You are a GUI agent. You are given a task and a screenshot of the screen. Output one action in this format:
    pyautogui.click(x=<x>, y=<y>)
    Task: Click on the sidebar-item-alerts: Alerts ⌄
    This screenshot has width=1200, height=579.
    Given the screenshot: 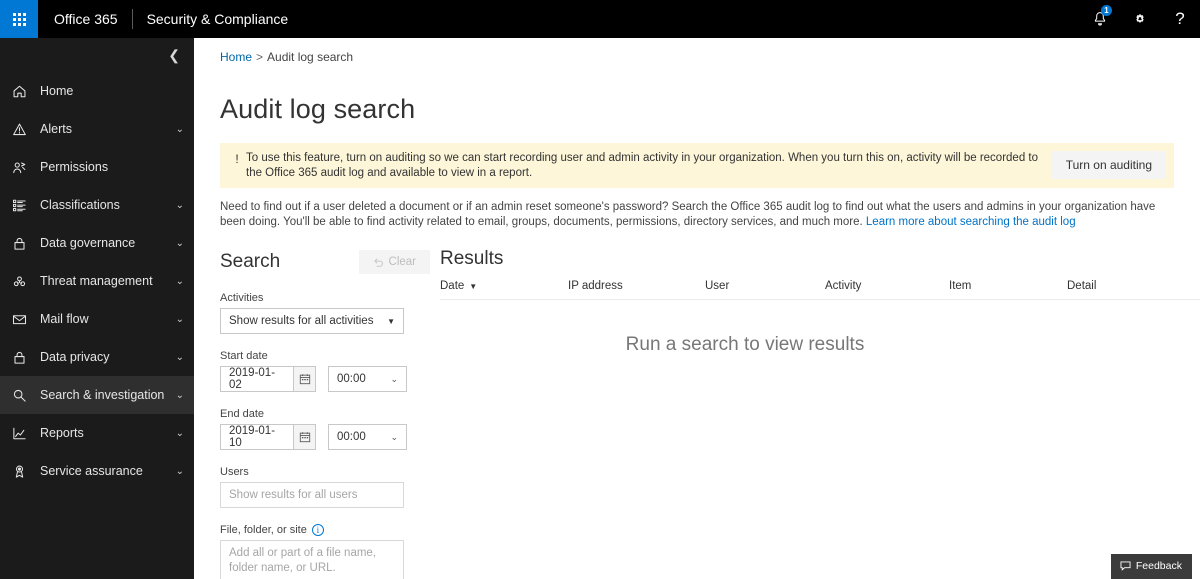 What is the action you would take?
    pyautogui.click(x=97, y=129)
    